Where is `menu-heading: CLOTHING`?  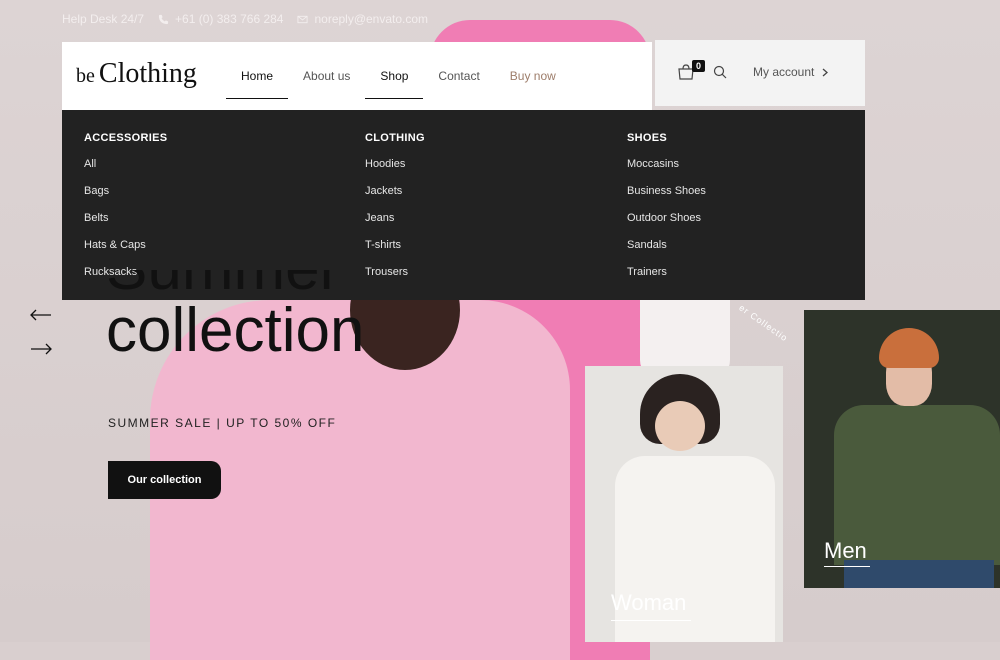
menu-heading: CLOTHING is located at coordinates (395, 138).